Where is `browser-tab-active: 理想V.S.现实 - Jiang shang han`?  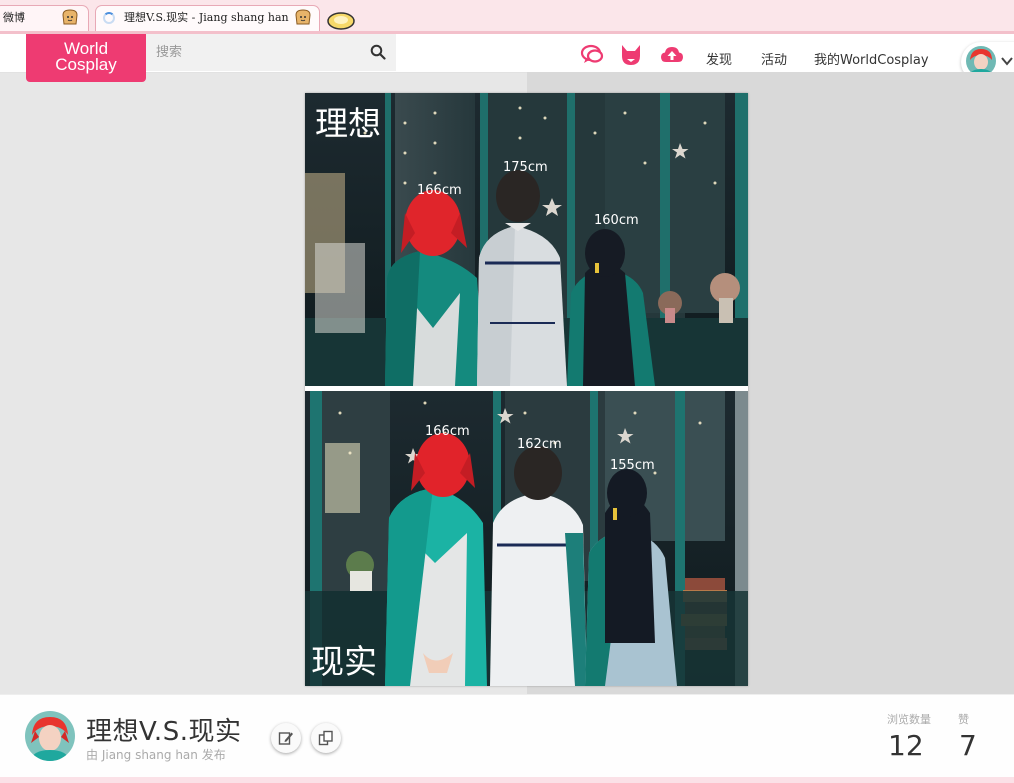
browser-tab-active: 理想V.S.现实 - Jiang shang han is located at coordinates (207, 18).